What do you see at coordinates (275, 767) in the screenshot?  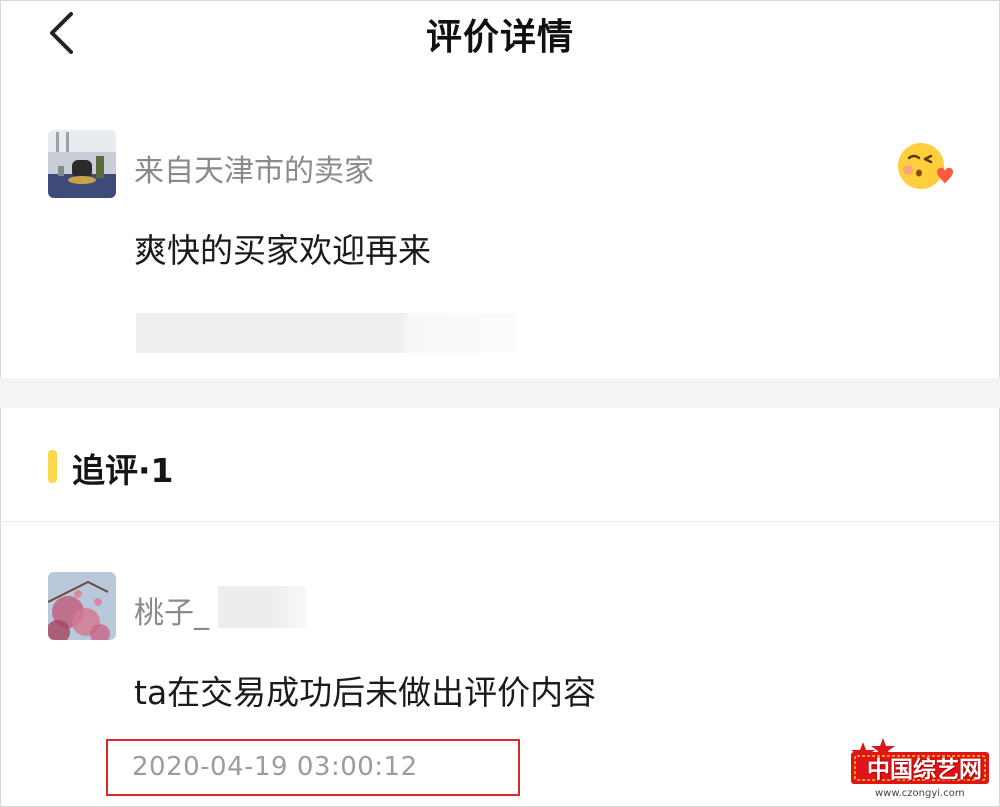 I see `follow-up-timestamp: 2020-04-19 03:00:12` at bounding box center [275, 767].